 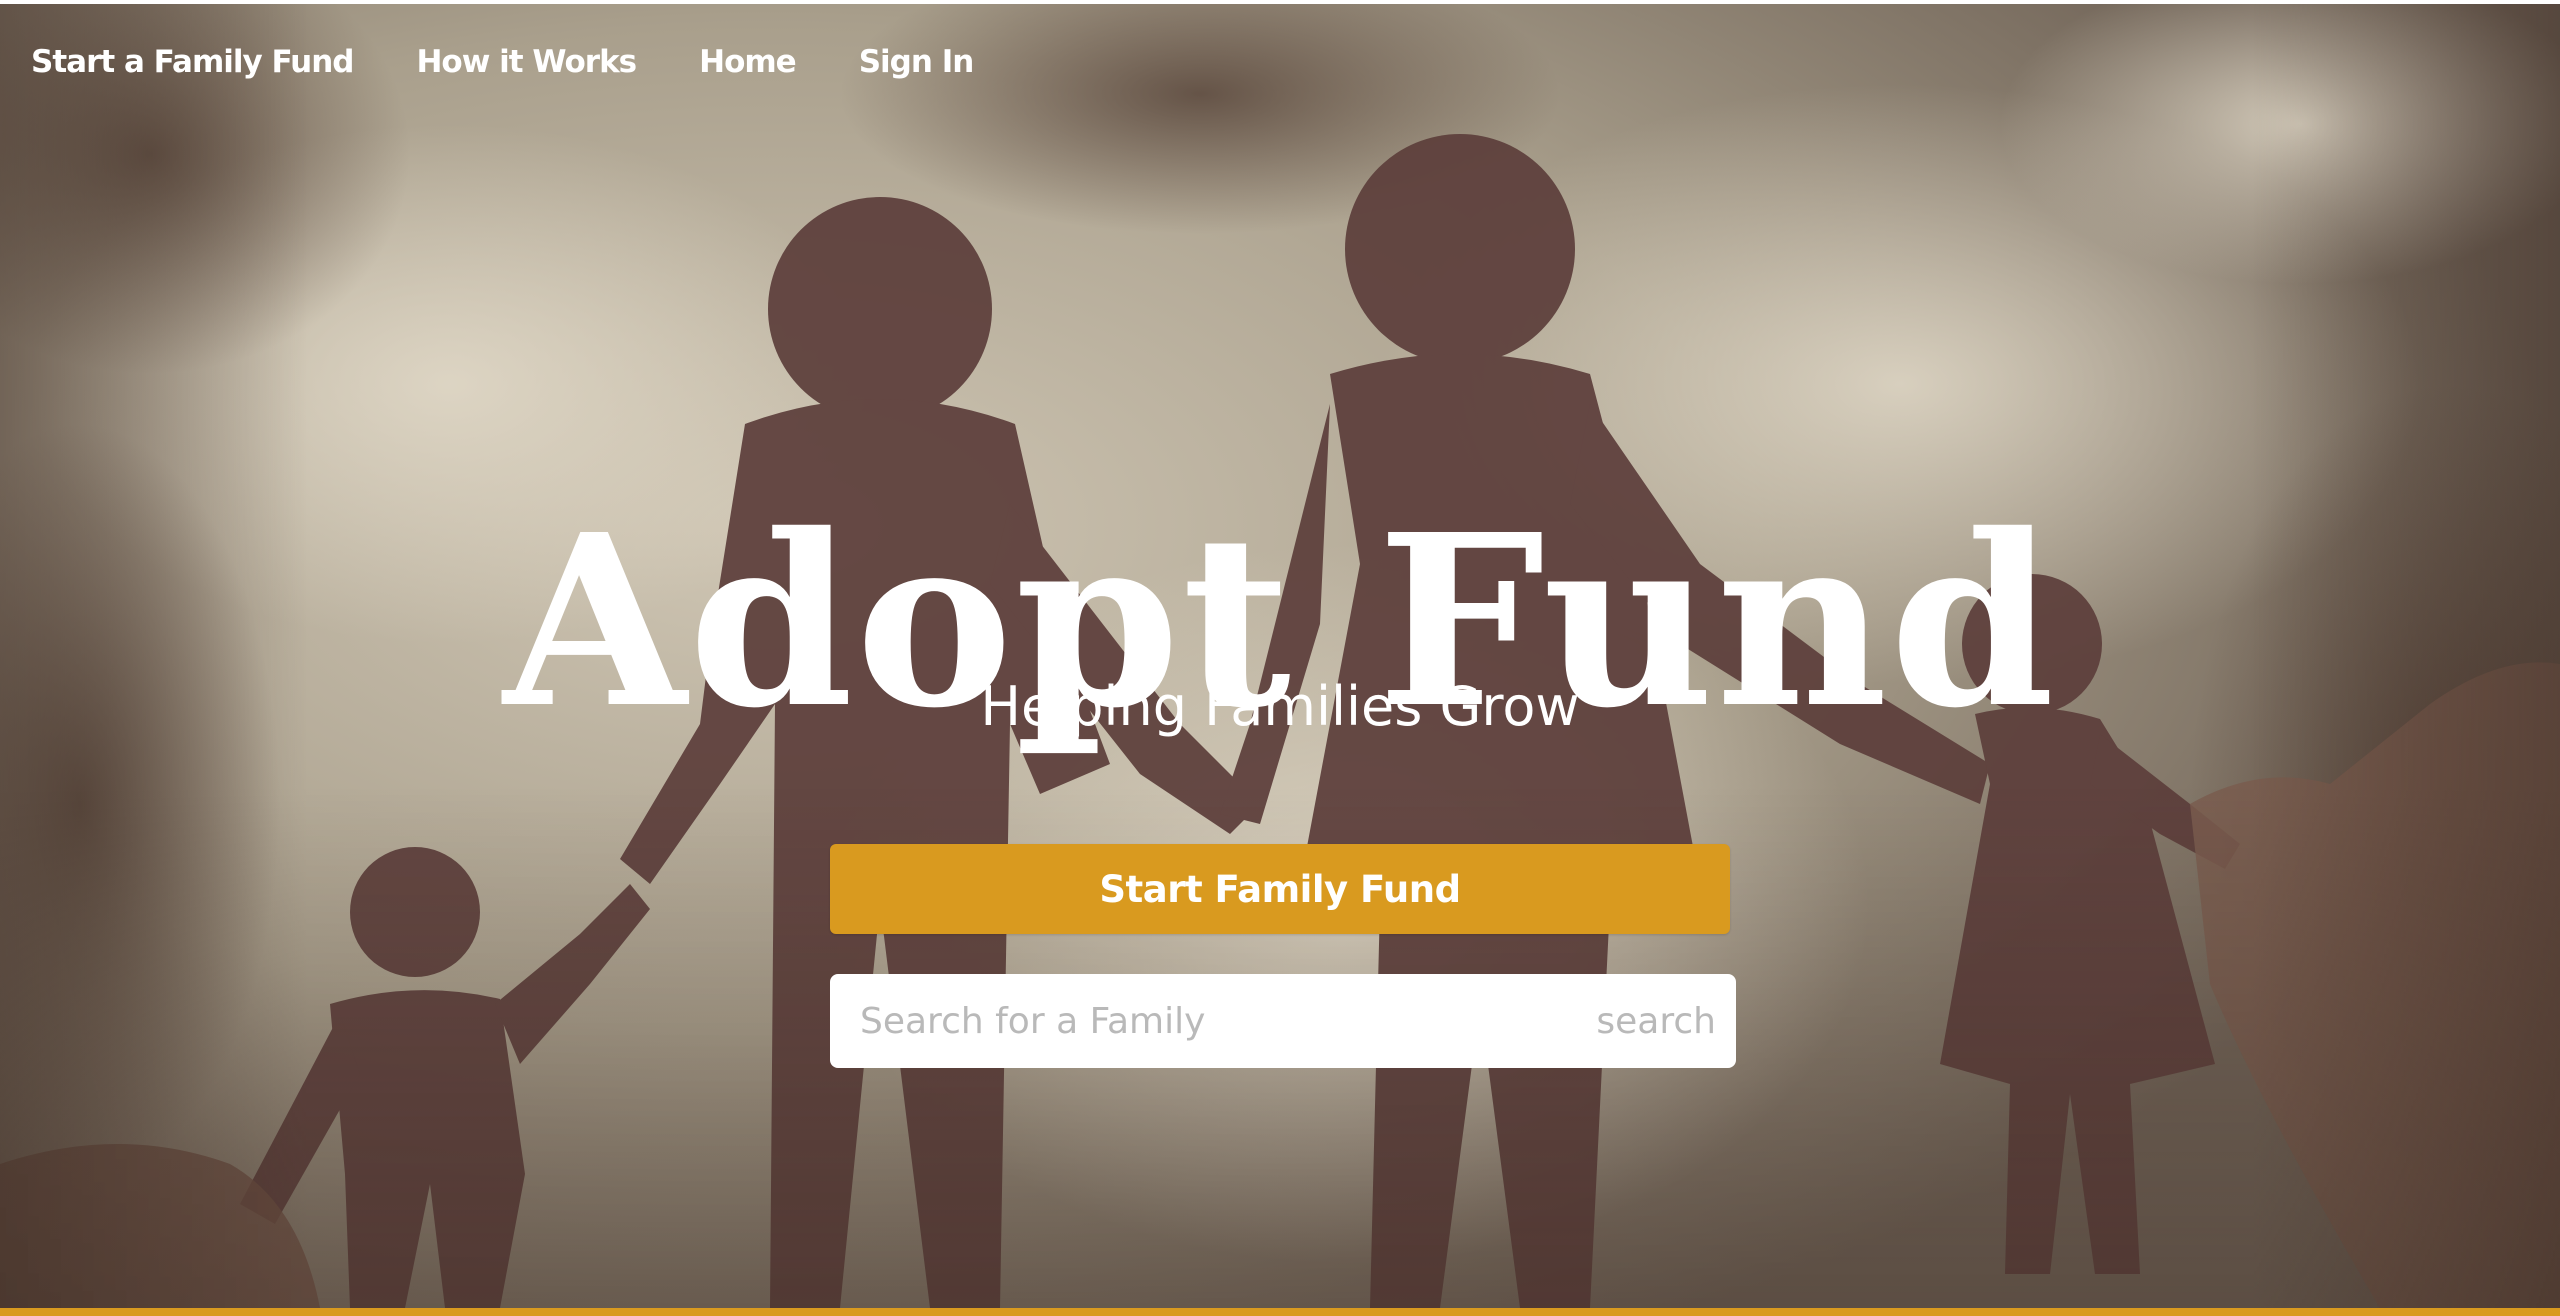 I want to click on hero-subtitle: Helping Families Grow, so click(x=1280, y=706).